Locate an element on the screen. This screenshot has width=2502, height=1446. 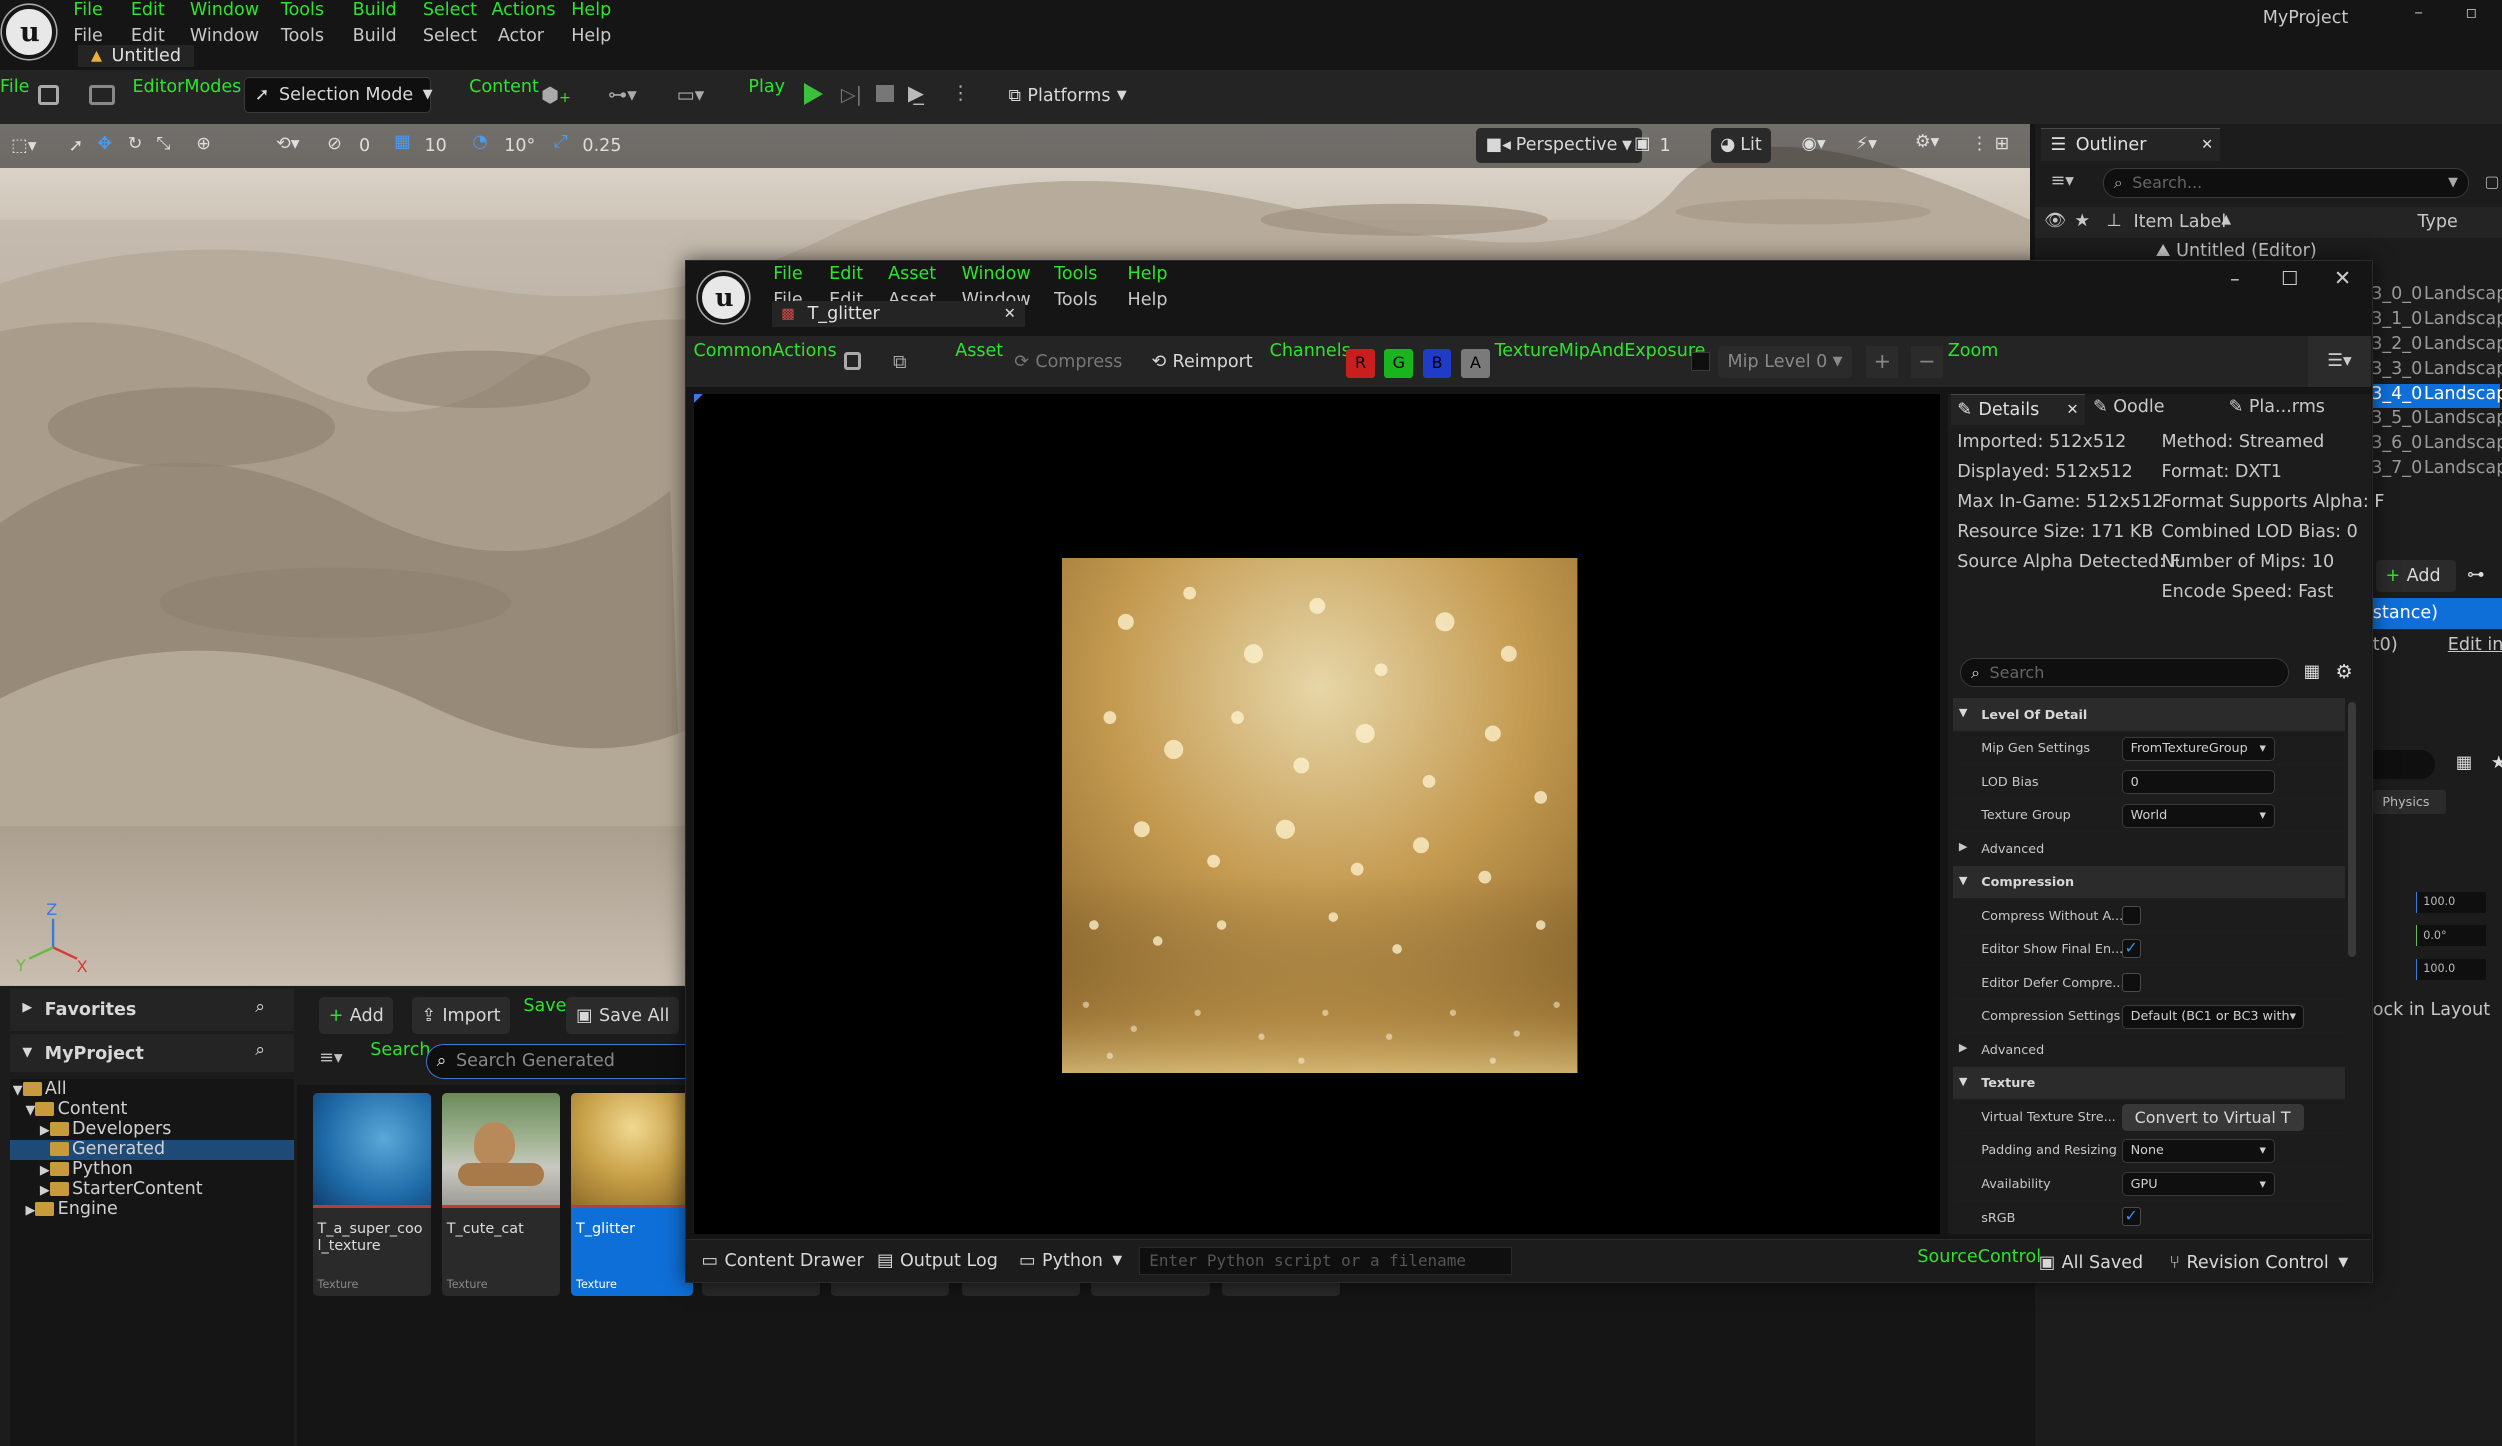
outliner-row: 3_2_0Landscape is located at coordinates (2436, 346).